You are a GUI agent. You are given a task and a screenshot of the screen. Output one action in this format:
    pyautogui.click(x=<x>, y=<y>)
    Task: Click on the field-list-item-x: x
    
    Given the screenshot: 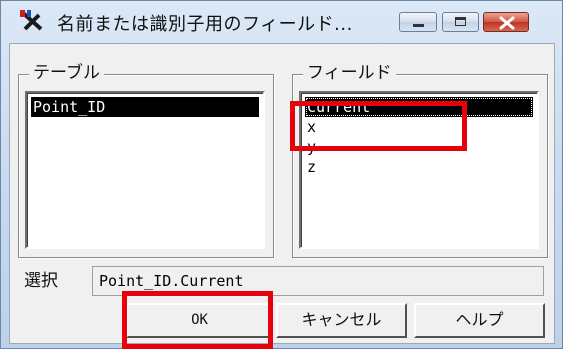 What is the action you would take?
    pyautogui.click(x=419, y=127)
    